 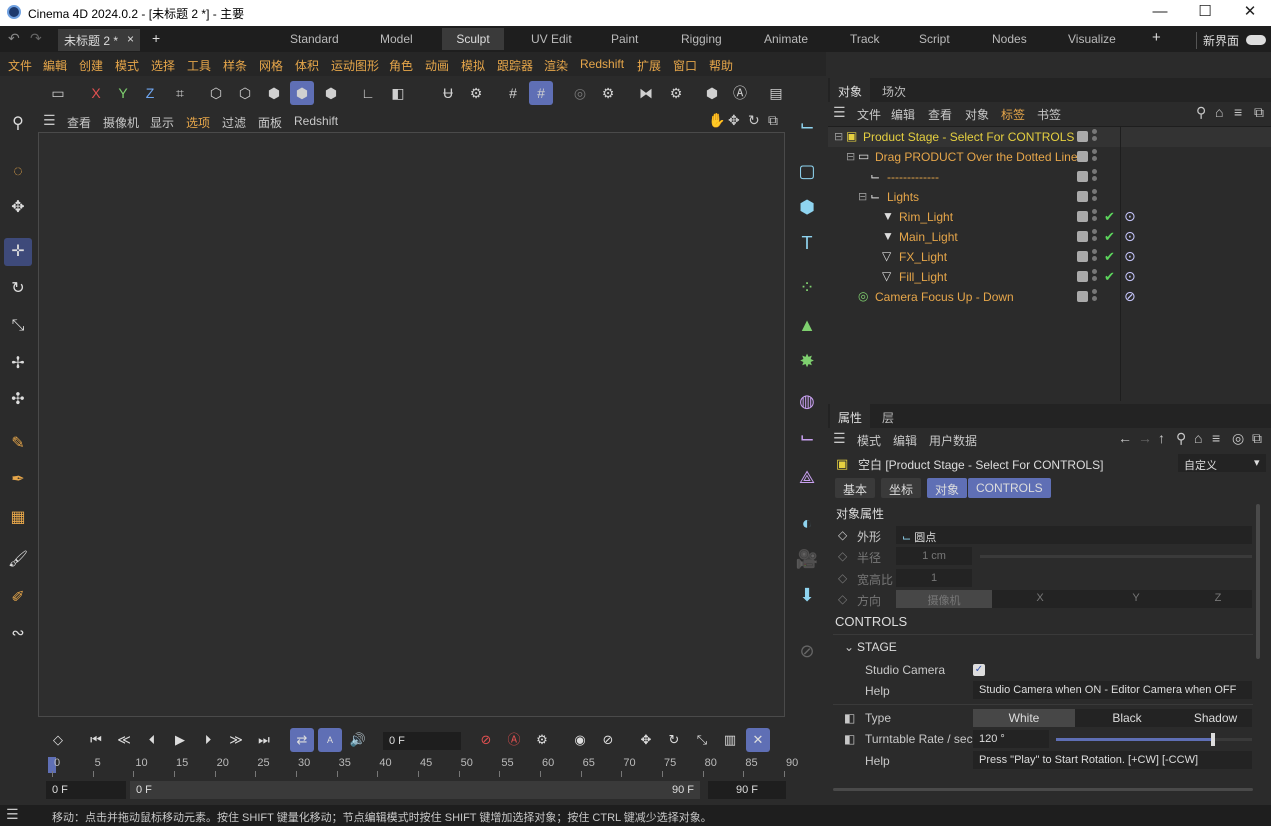 I want to click on keyframe-icon: ◇, so click(x=58, y=740).